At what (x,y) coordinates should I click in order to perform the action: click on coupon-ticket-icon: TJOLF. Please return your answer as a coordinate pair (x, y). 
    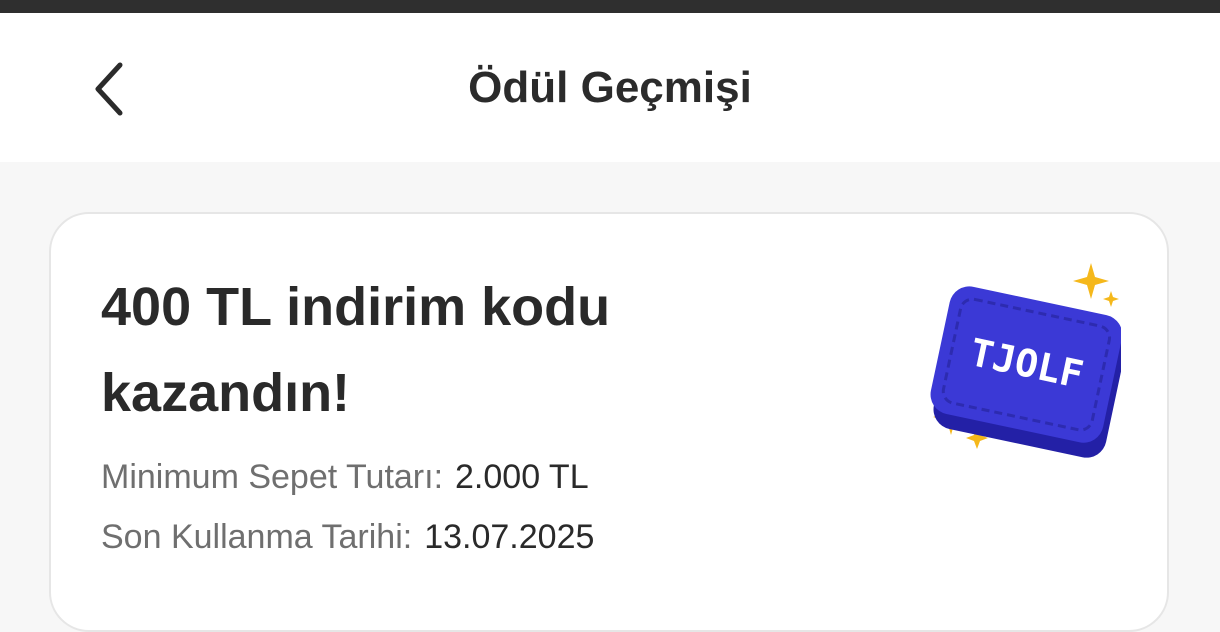
    Looking at the image, I should click on (1025, 360).